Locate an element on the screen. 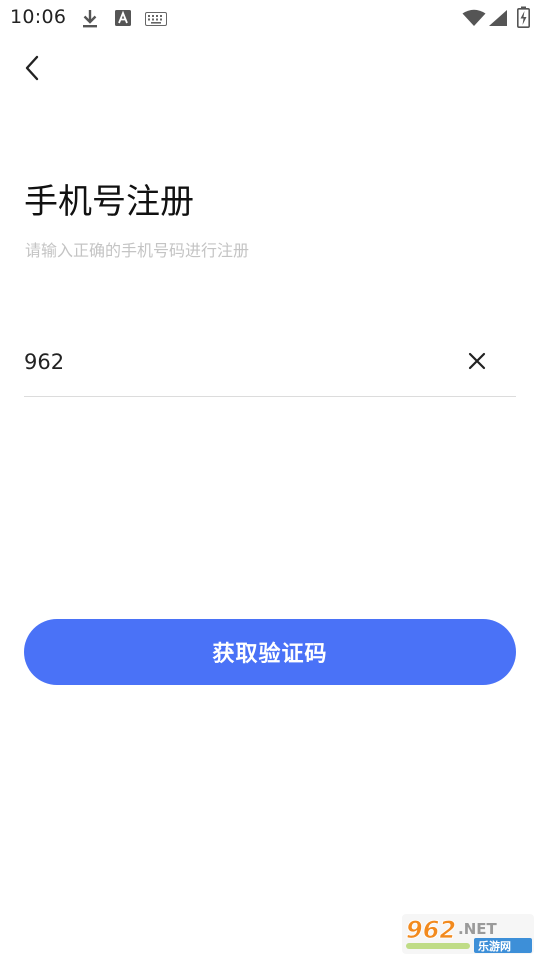 This screenshot has height=960, width=540. status-bar: 10:06 is located at coordinates (270, 18).